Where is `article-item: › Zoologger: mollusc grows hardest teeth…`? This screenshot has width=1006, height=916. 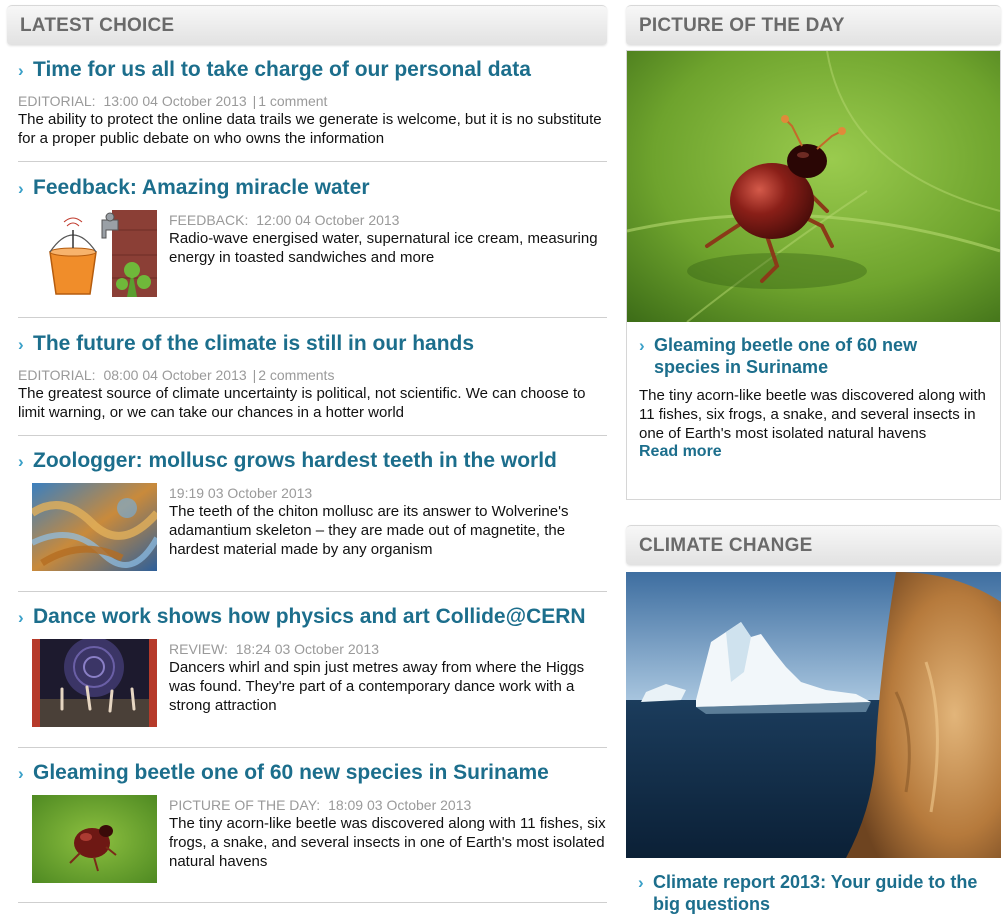
article-item: › Zoologger: mollusc grows hardest teeth… is located at coordinates (312, 509).